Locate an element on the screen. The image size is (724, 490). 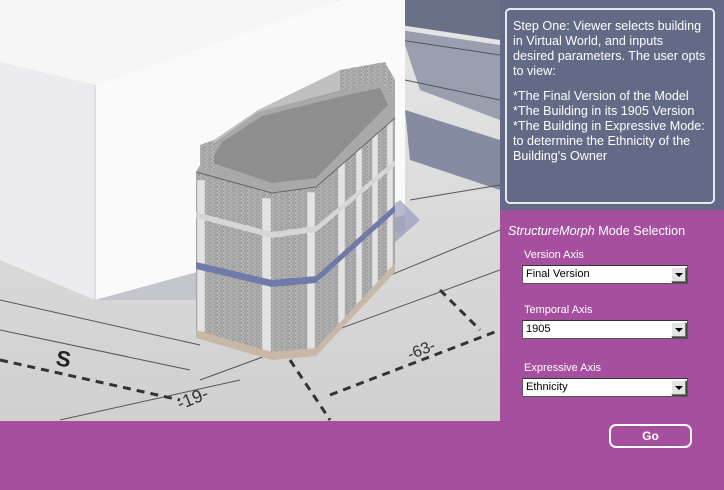
temporal-axis-select: 1905 is located at coordinates (605, 329).